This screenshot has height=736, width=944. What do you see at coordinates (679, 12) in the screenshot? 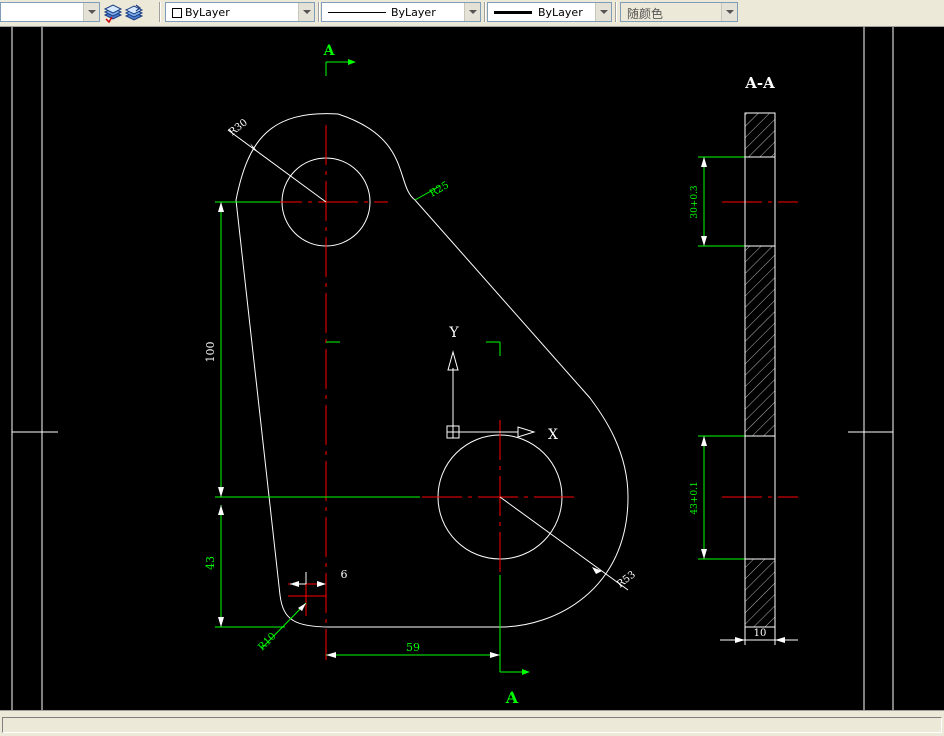
I see `plotstyle-select: 随颜色` at bounding box center [679, 12].